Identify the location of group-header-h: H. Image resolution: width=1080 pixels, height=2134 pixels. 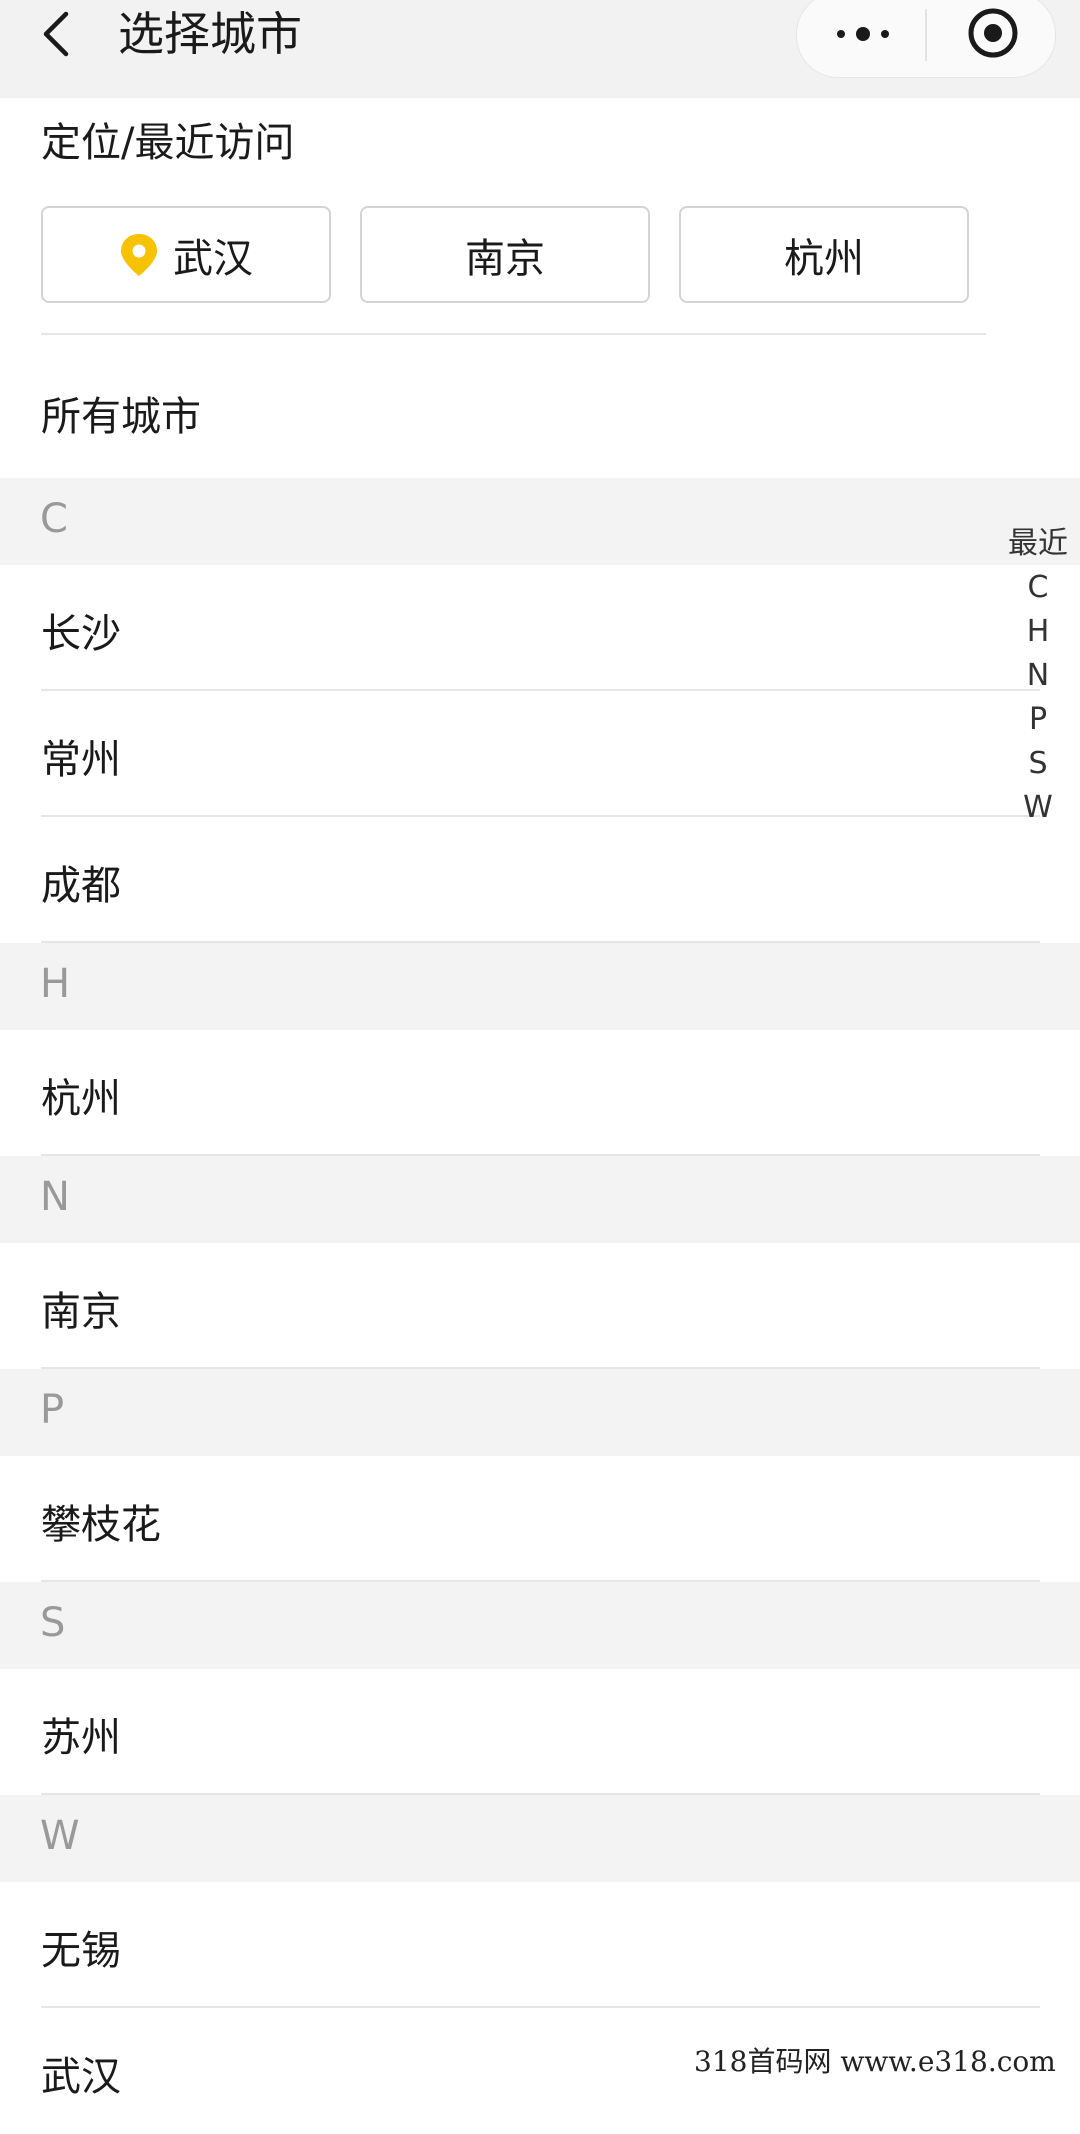
(540, 986).